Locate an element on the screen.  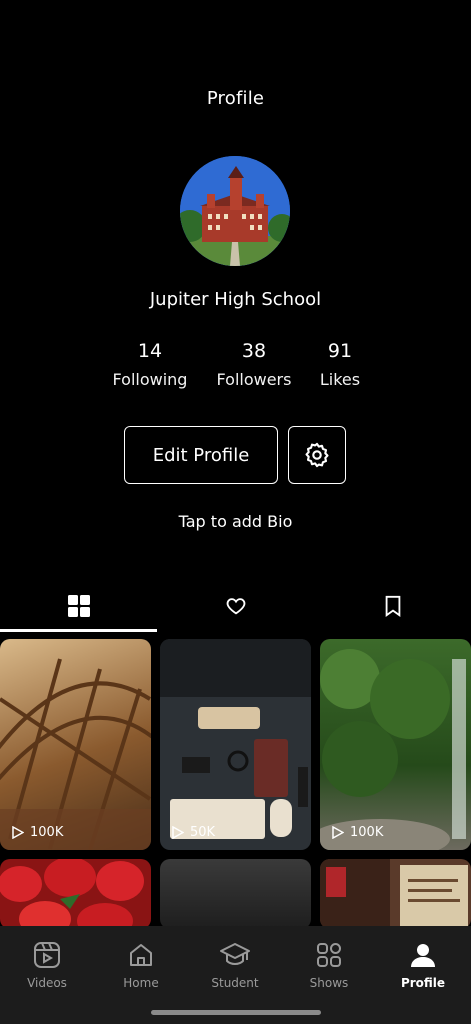
followers-count: 38 is located at coordinates (254, 351).